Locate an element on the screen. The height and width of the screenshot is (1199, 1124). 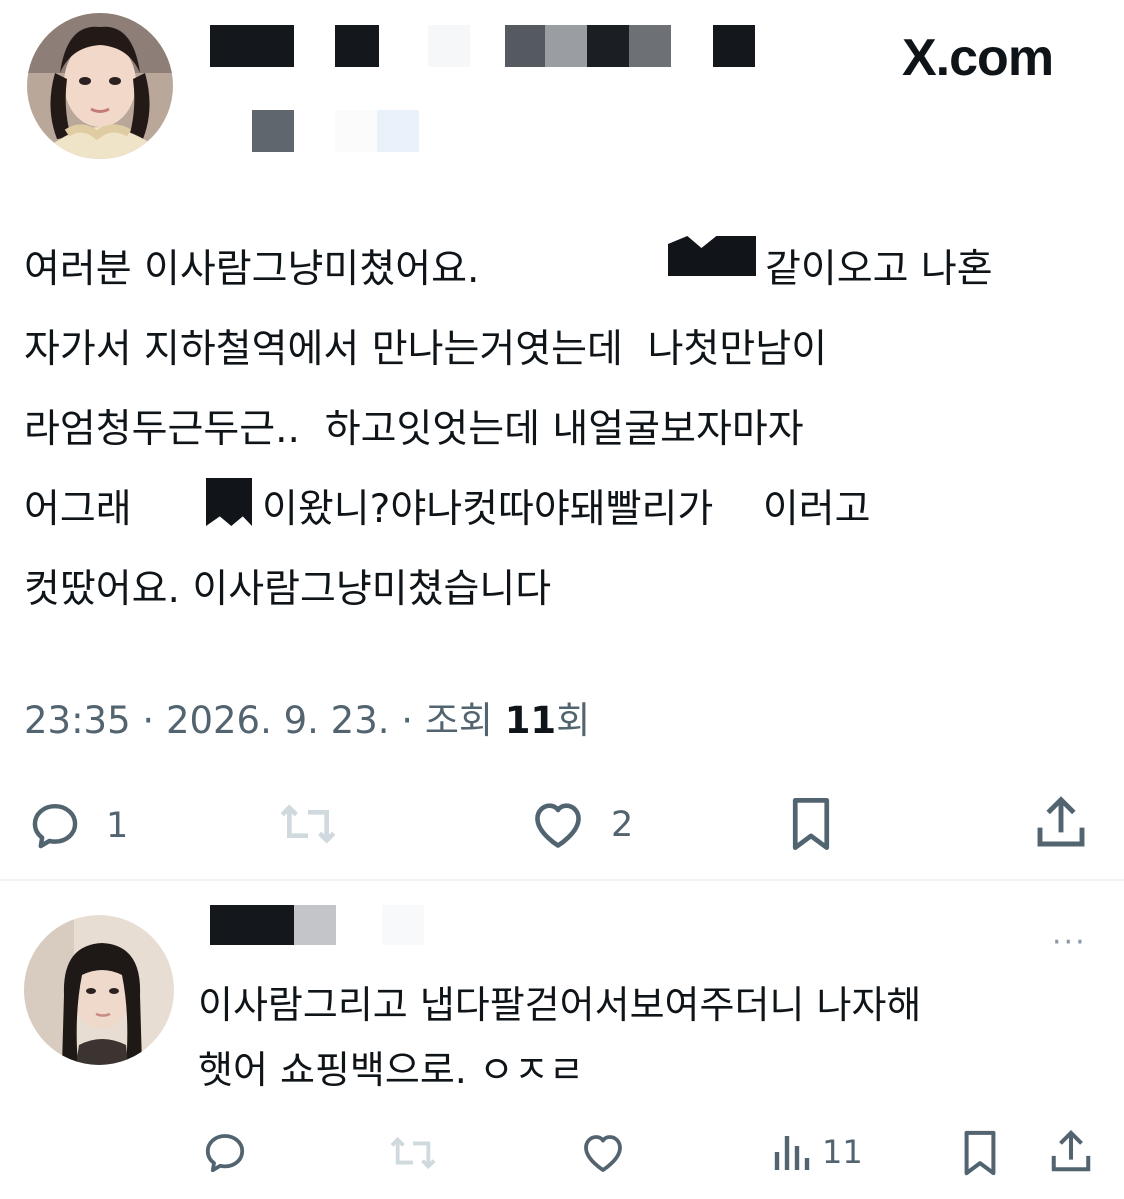
like-button: 2 is located at coordinates (580, 825).